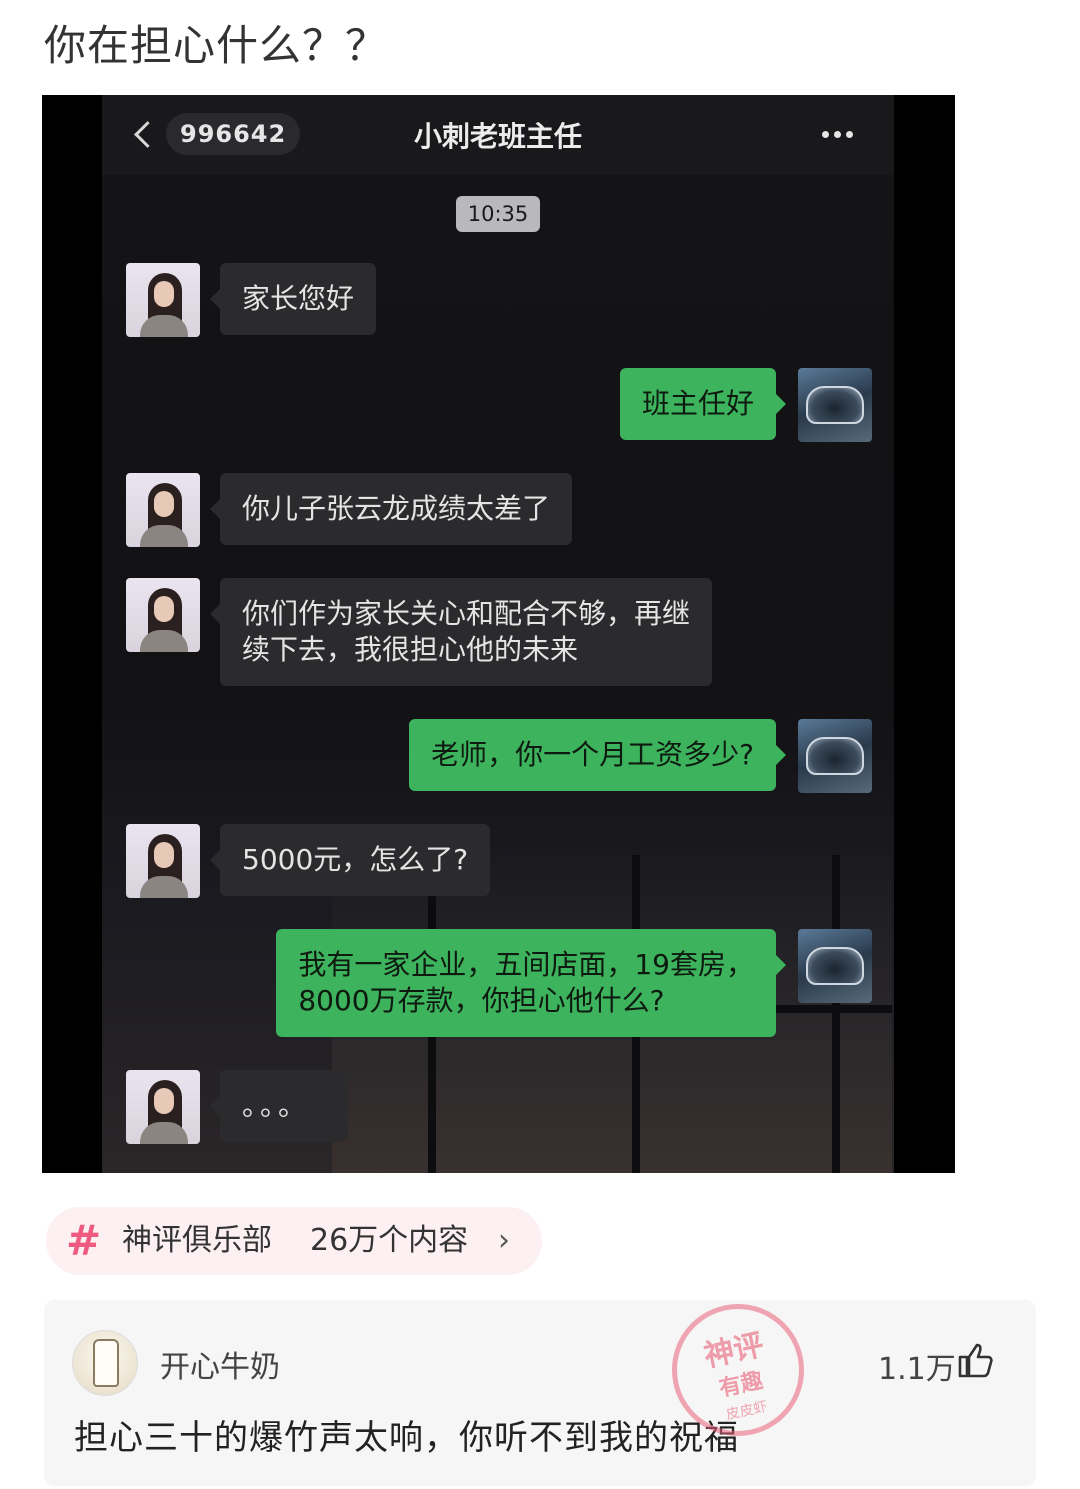 This screenshot has width=1080, height=1489. I want to click on timestamp: 10:35, so click(498, 214).